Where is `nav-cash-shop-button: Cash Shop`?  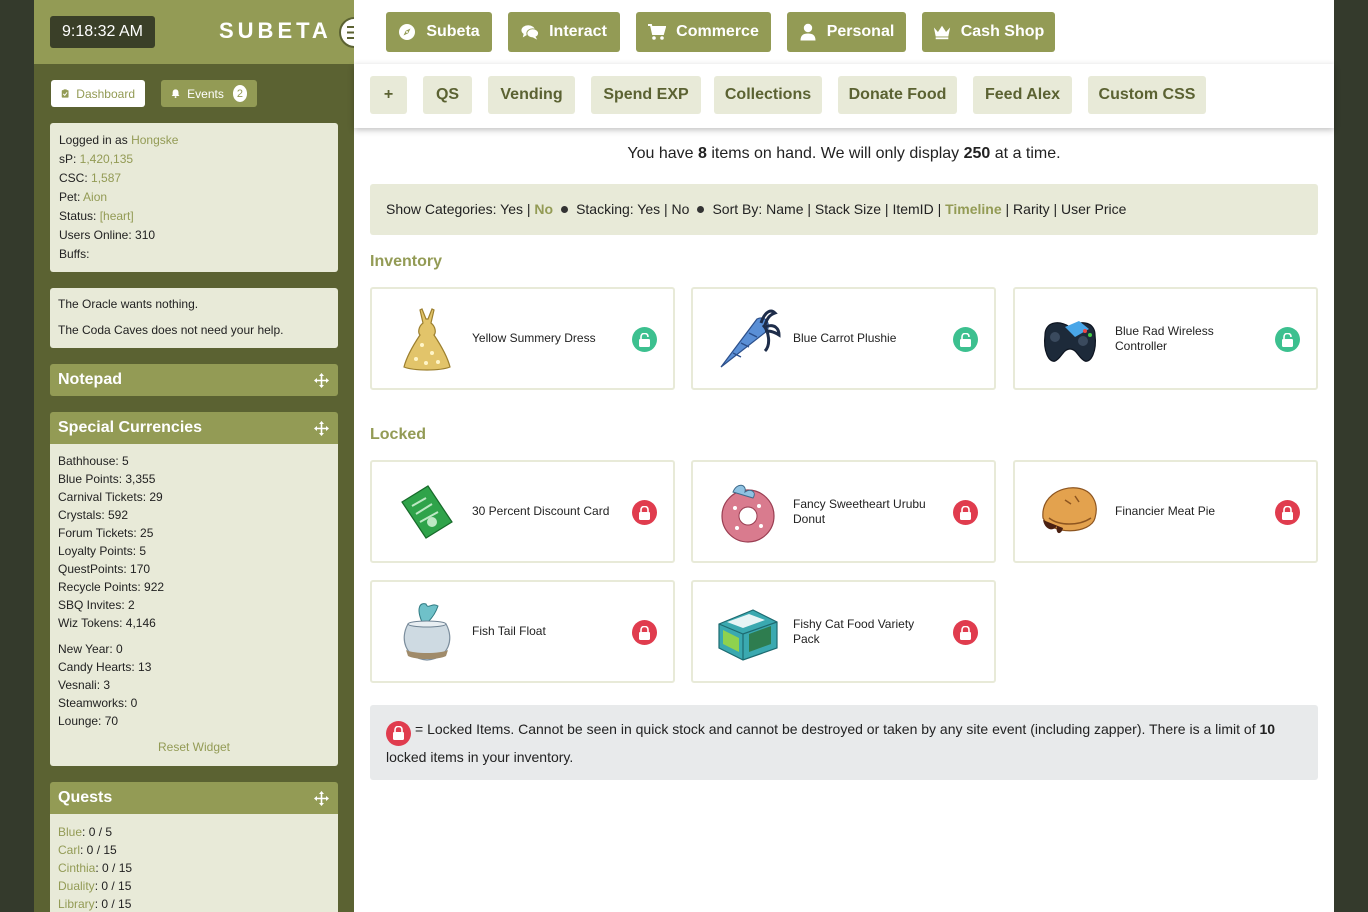 nav-cash-shop-button: Cash Shop is located at coordinates (988, 32).